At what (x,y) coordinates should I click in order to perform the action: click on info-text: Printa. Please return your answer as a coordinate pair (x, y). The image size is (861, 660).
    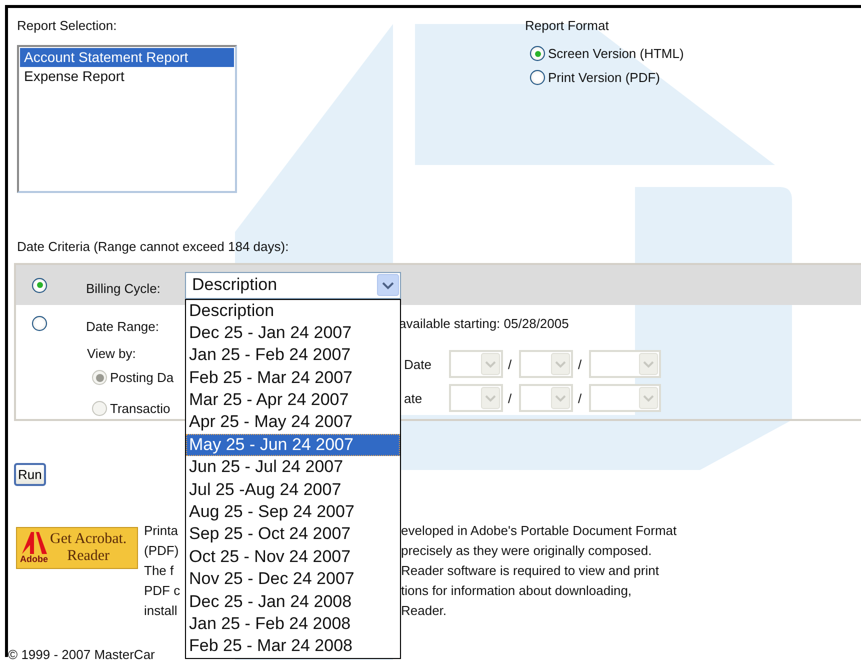
    Looking at the image, I should click on (161, 531).